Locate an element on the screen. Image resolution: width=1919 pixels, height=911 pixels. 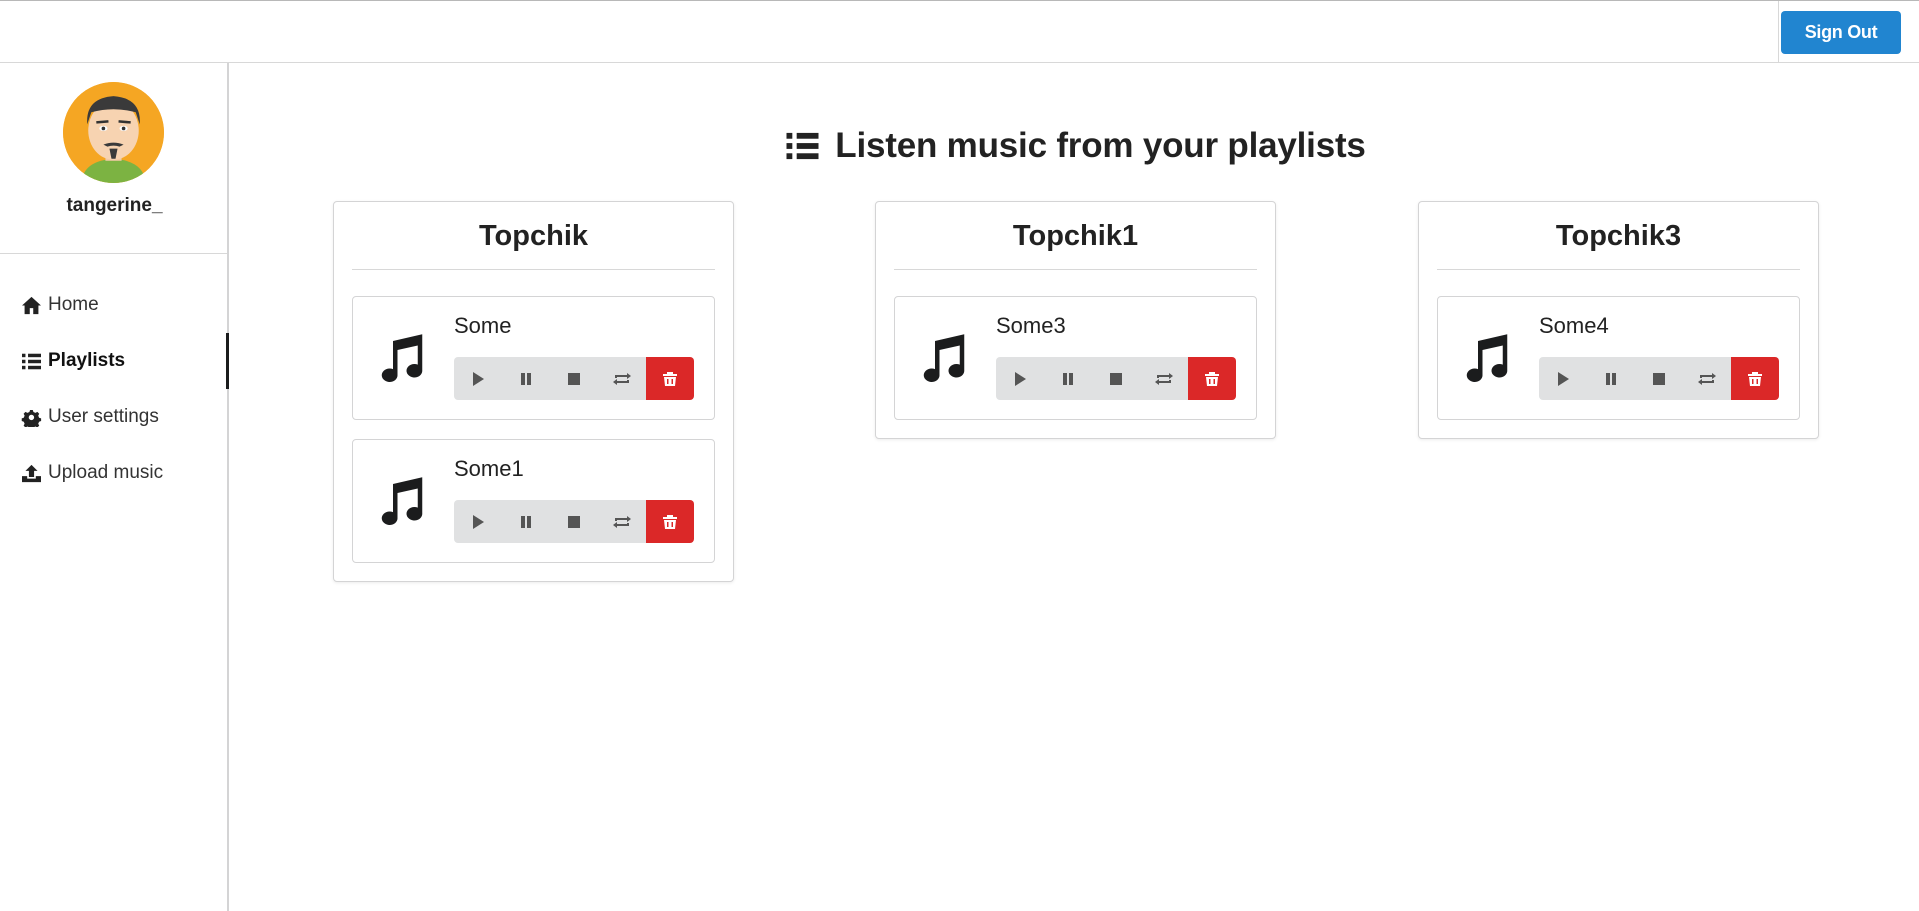
profile-section: tangerine_ is located at coordinates (113, 158).